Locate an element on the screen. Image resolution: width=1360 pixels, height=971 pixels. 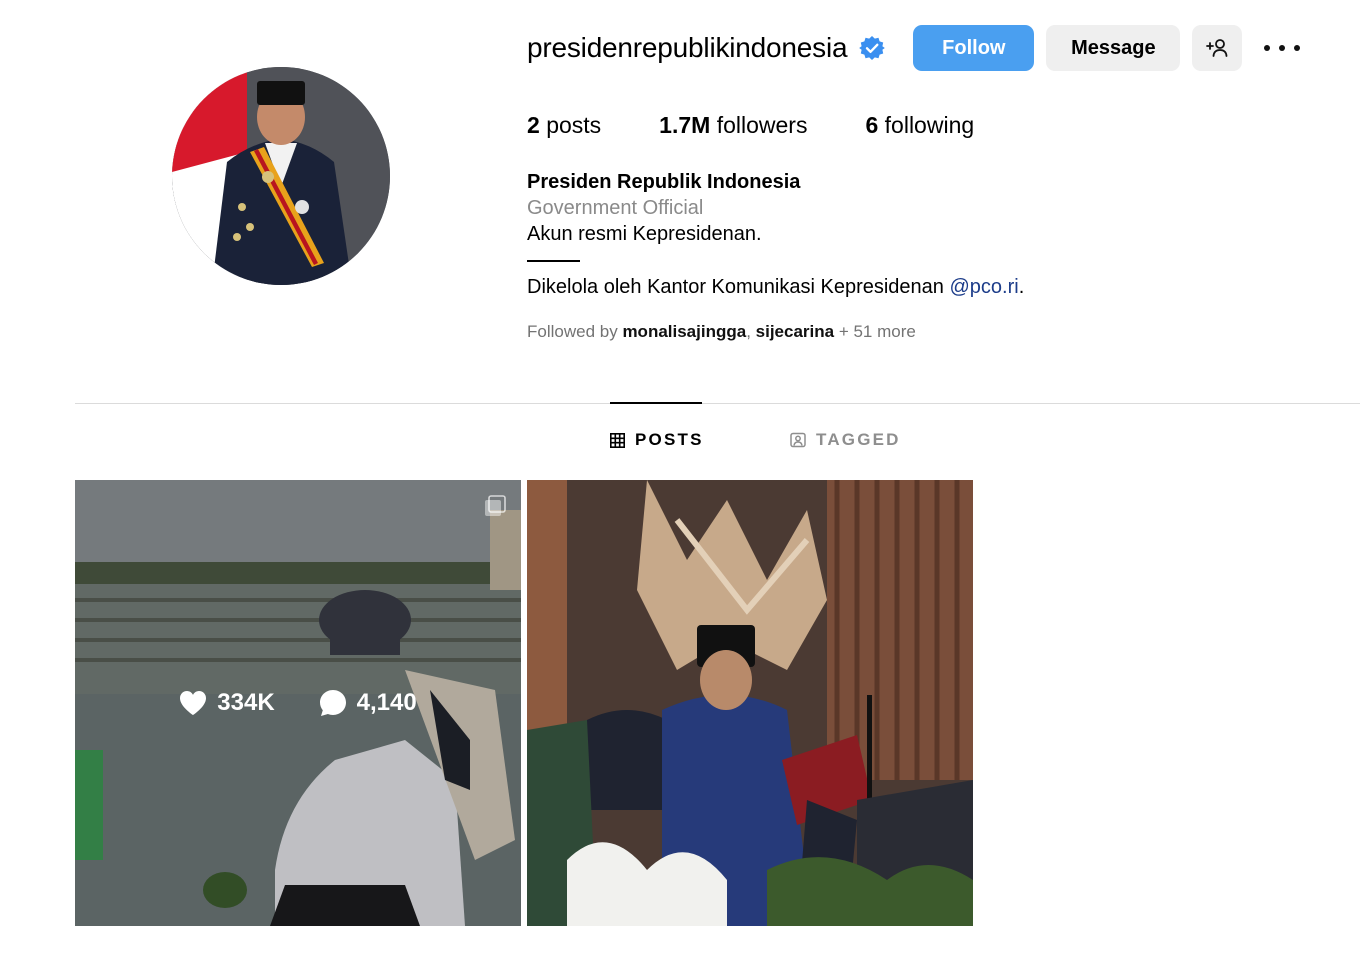
following-stat: 6 following is located at coordinates (919, 125).